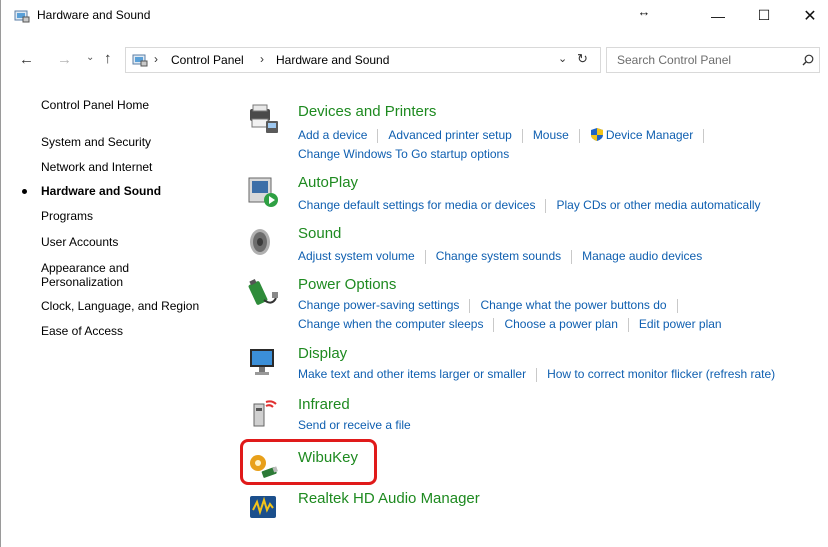 The width and height of the screenshot is (828, 547). What do you see at coordinates (131, 216) in the screenshot?
I see `nav-programs: Programs` at bounding box center [131, 216].